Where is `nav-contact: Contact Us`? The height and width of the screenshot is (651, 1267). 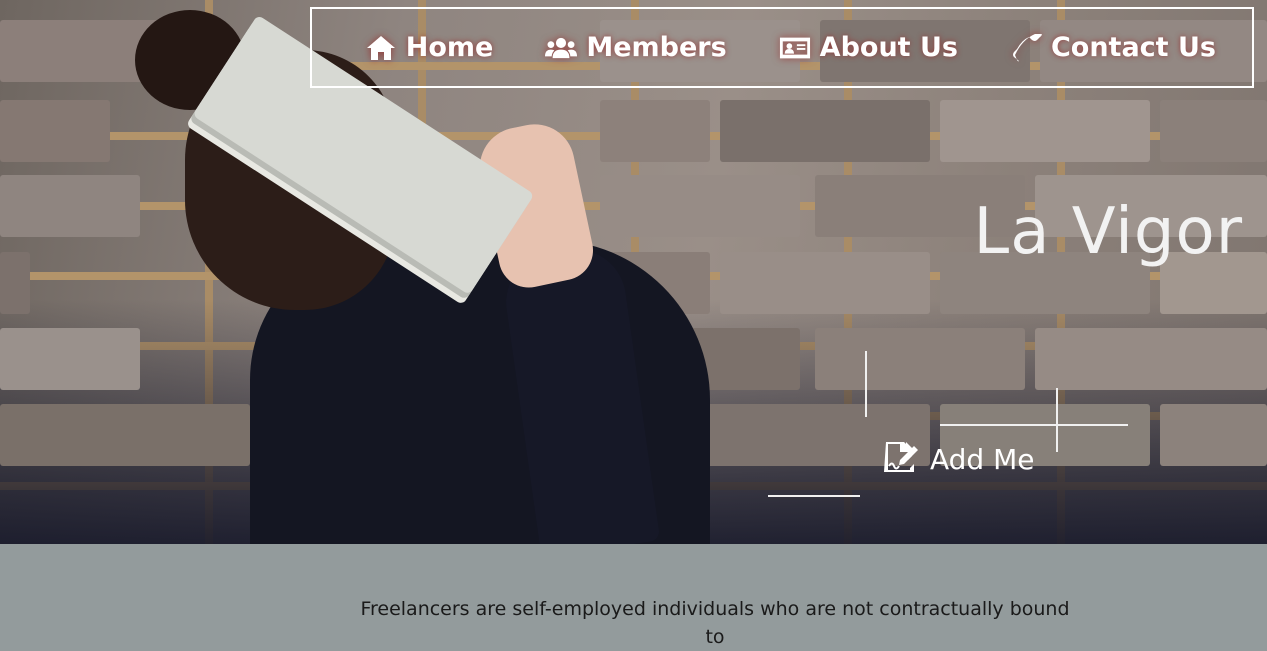 nav-contact: Contact Us is located at coordinates (1113, 47).